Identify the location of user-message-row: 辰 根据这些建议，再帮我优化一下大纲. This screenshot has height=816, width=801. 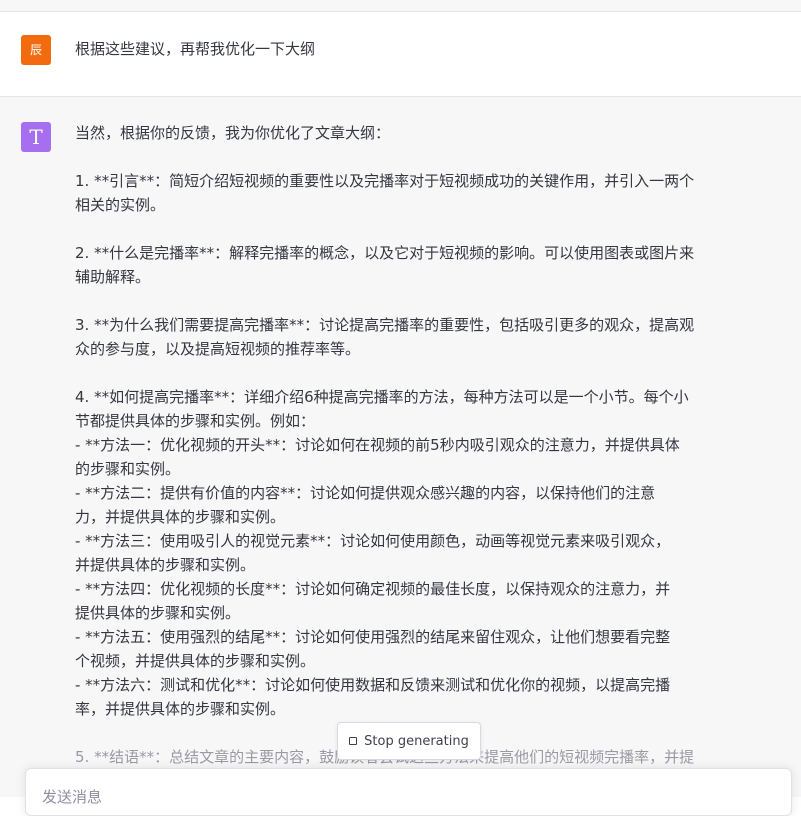
(400, 54).